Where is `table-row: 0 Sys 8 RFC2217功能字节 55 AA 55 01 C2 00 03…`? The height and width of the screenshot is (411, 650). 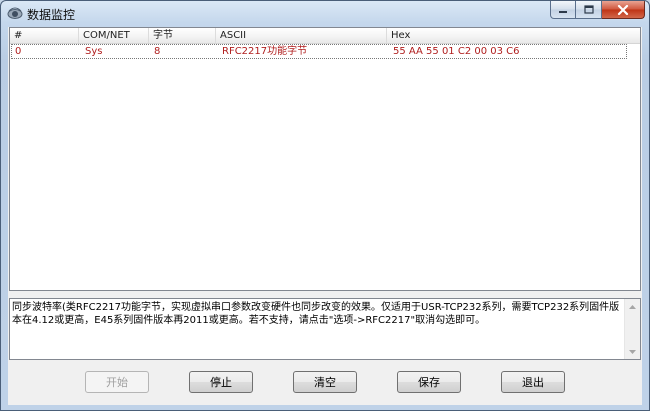 table-row: 0 Sys 8 RFC2217功能字节 55 AA 55 01 C2 00 03… is located at coordinates (319, 51).